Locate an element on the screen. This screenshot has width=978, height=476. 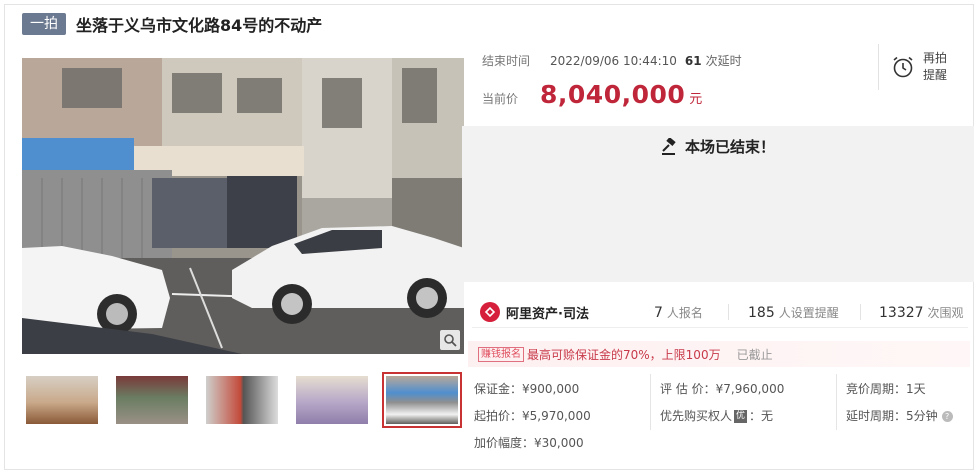
watchers-label: 次围观 is located at coordinates (945, 313).